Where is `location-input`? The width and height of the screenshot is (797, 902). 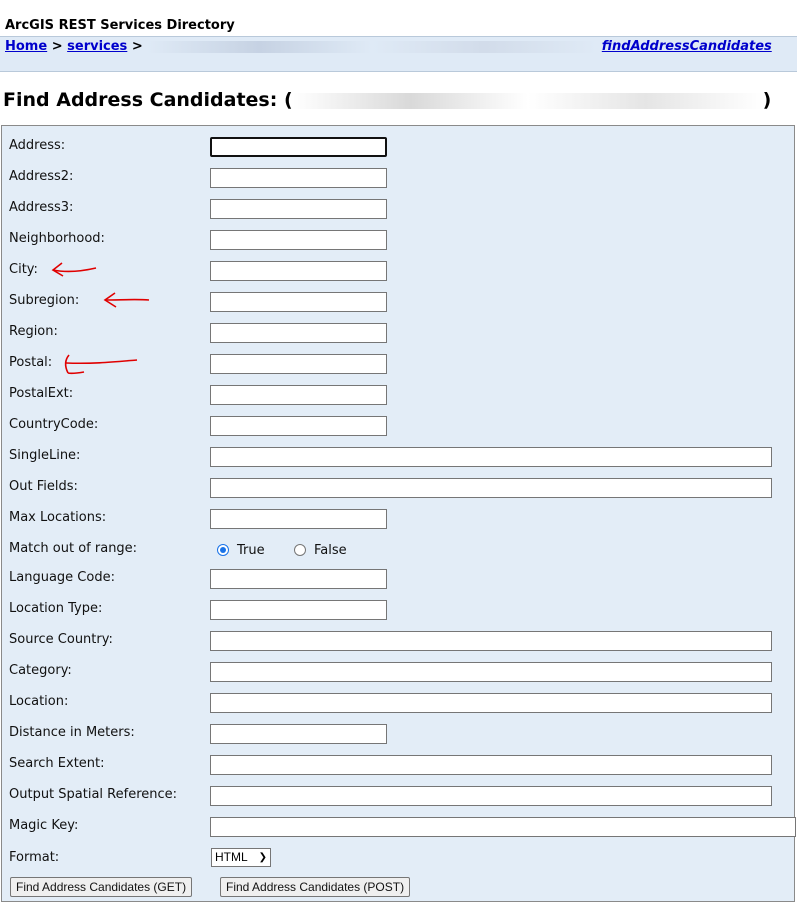
location-input is located at coordinates (491, 703).